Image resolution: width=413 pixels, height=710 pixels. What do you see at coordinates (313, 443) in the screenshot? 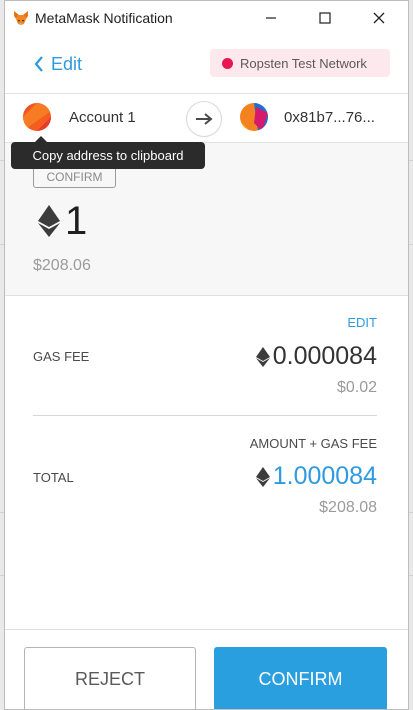
I see `amount-plus-gas-header: AMOUNT + GAS FEE` at bounding box center [313, 443].